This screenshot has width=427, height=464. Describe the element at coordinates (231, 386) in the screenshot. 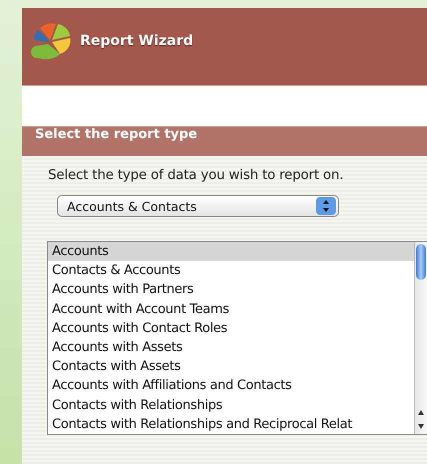

I see `list-item: Accounts with Affiliations and Contacts` at that location.